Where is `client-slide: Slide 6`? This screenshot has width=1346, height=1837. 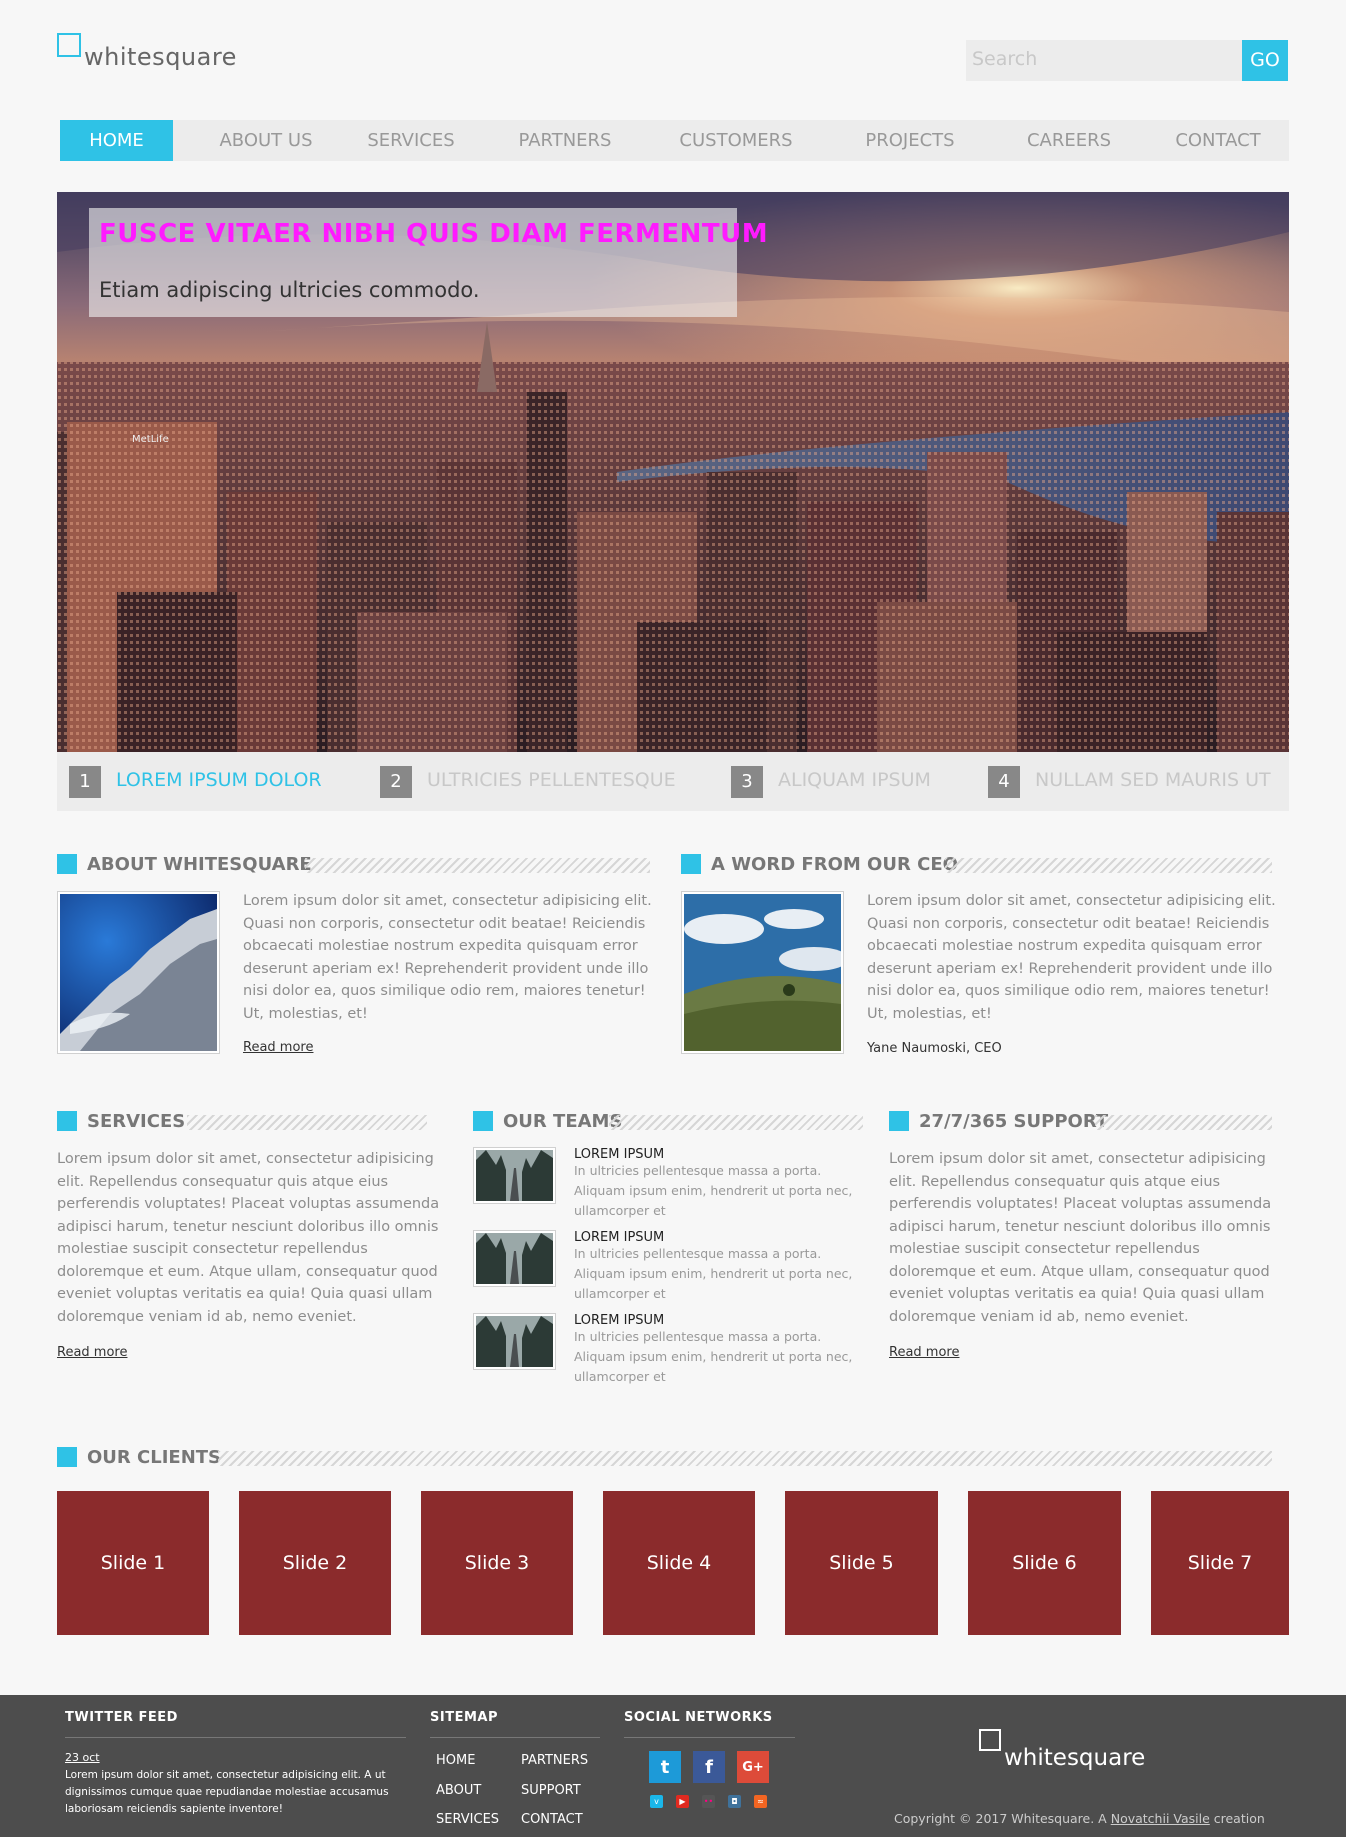
client-slide: Slide 6 is located at coordinates (1044, 1563).